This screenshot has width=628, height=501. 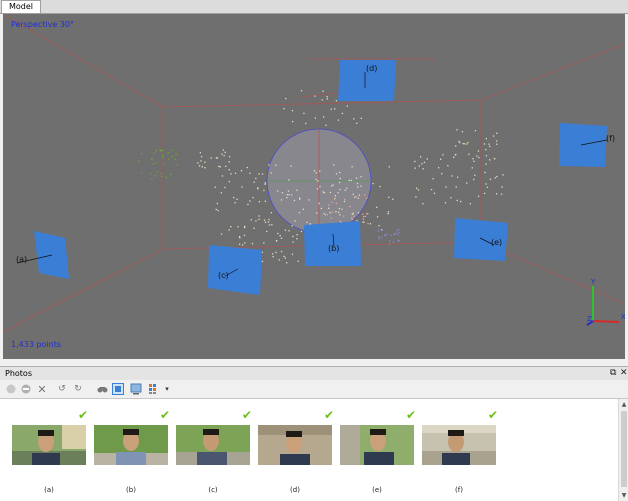 I want to click on photo-item-d: ✔ (d), so click(x=297, y=449).